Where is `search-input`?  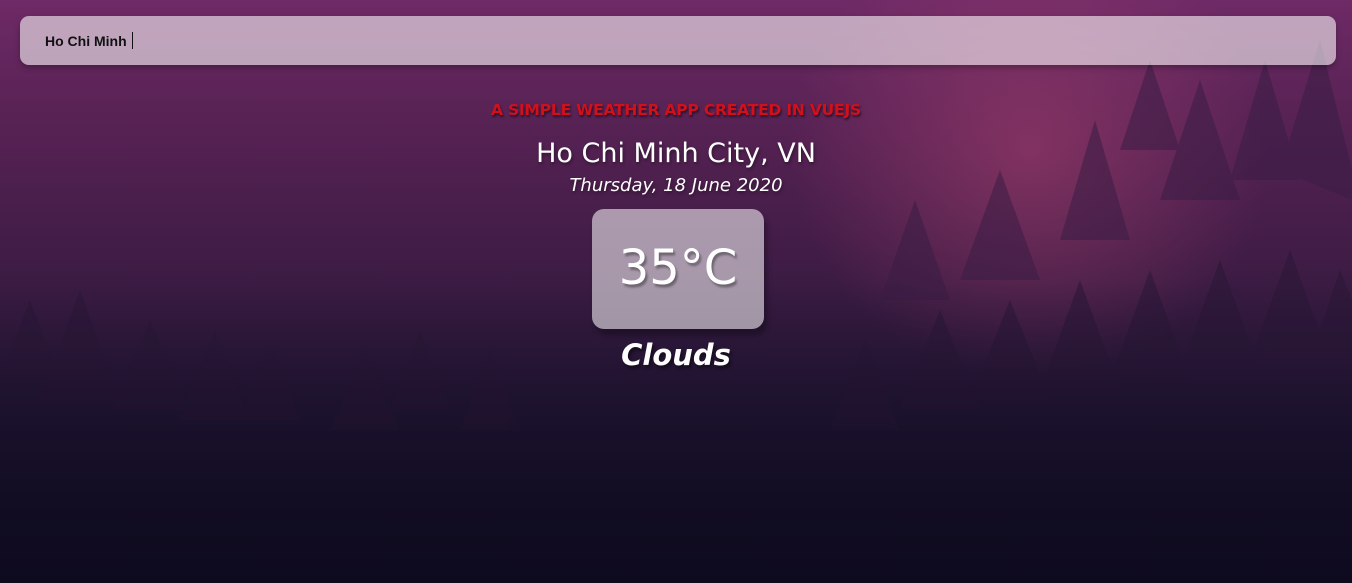
search-input is located at coordinates (678, 40).